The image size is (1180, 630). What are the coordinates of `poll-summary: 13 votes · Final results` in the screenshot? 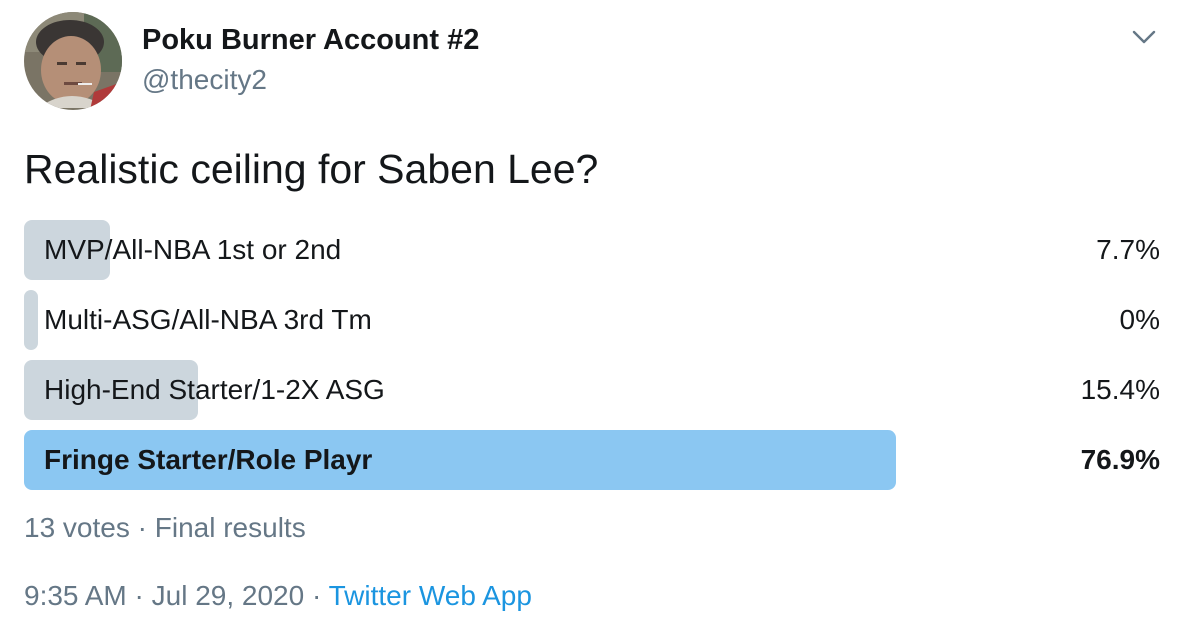 It's located at (165, 528).